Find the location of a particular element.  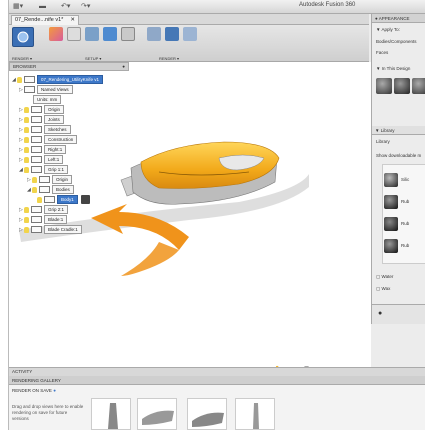

document-tab: 07_Rende...nife v1* ✕ is located at coordinates (45, 20).